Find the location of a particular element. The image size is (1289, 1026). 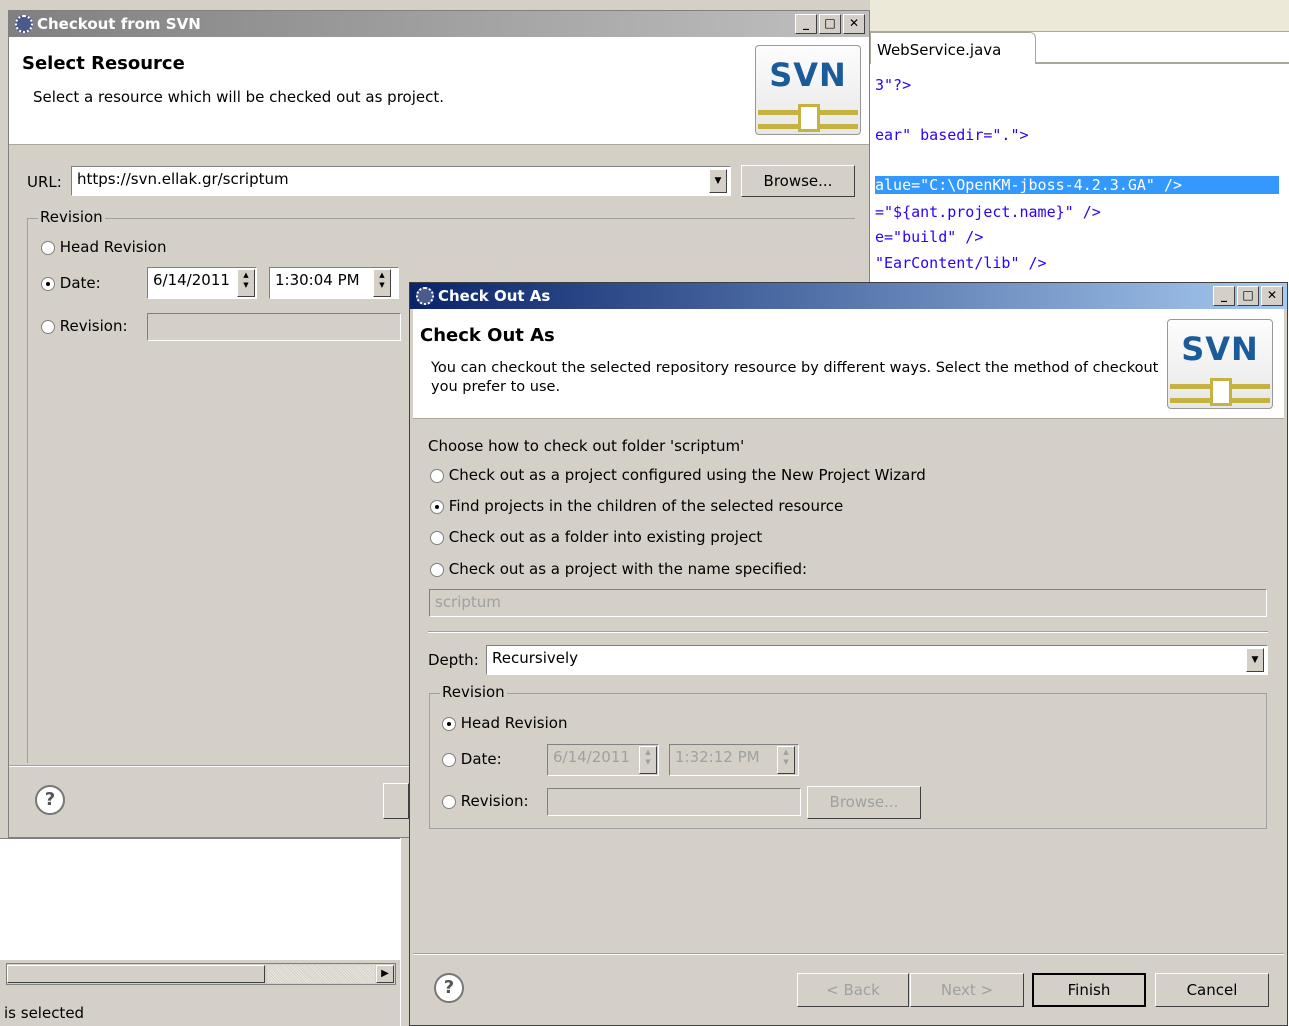

check-out-as-titlebar: Check Out As _ □ ✕ is located at coordinates (848, 296).